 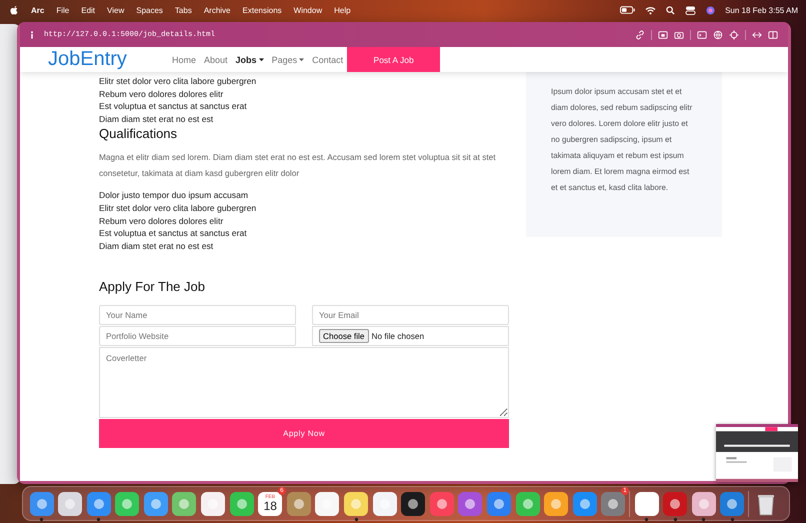 I want to click on menu-item: Tabs, so click(x=183, y=10).